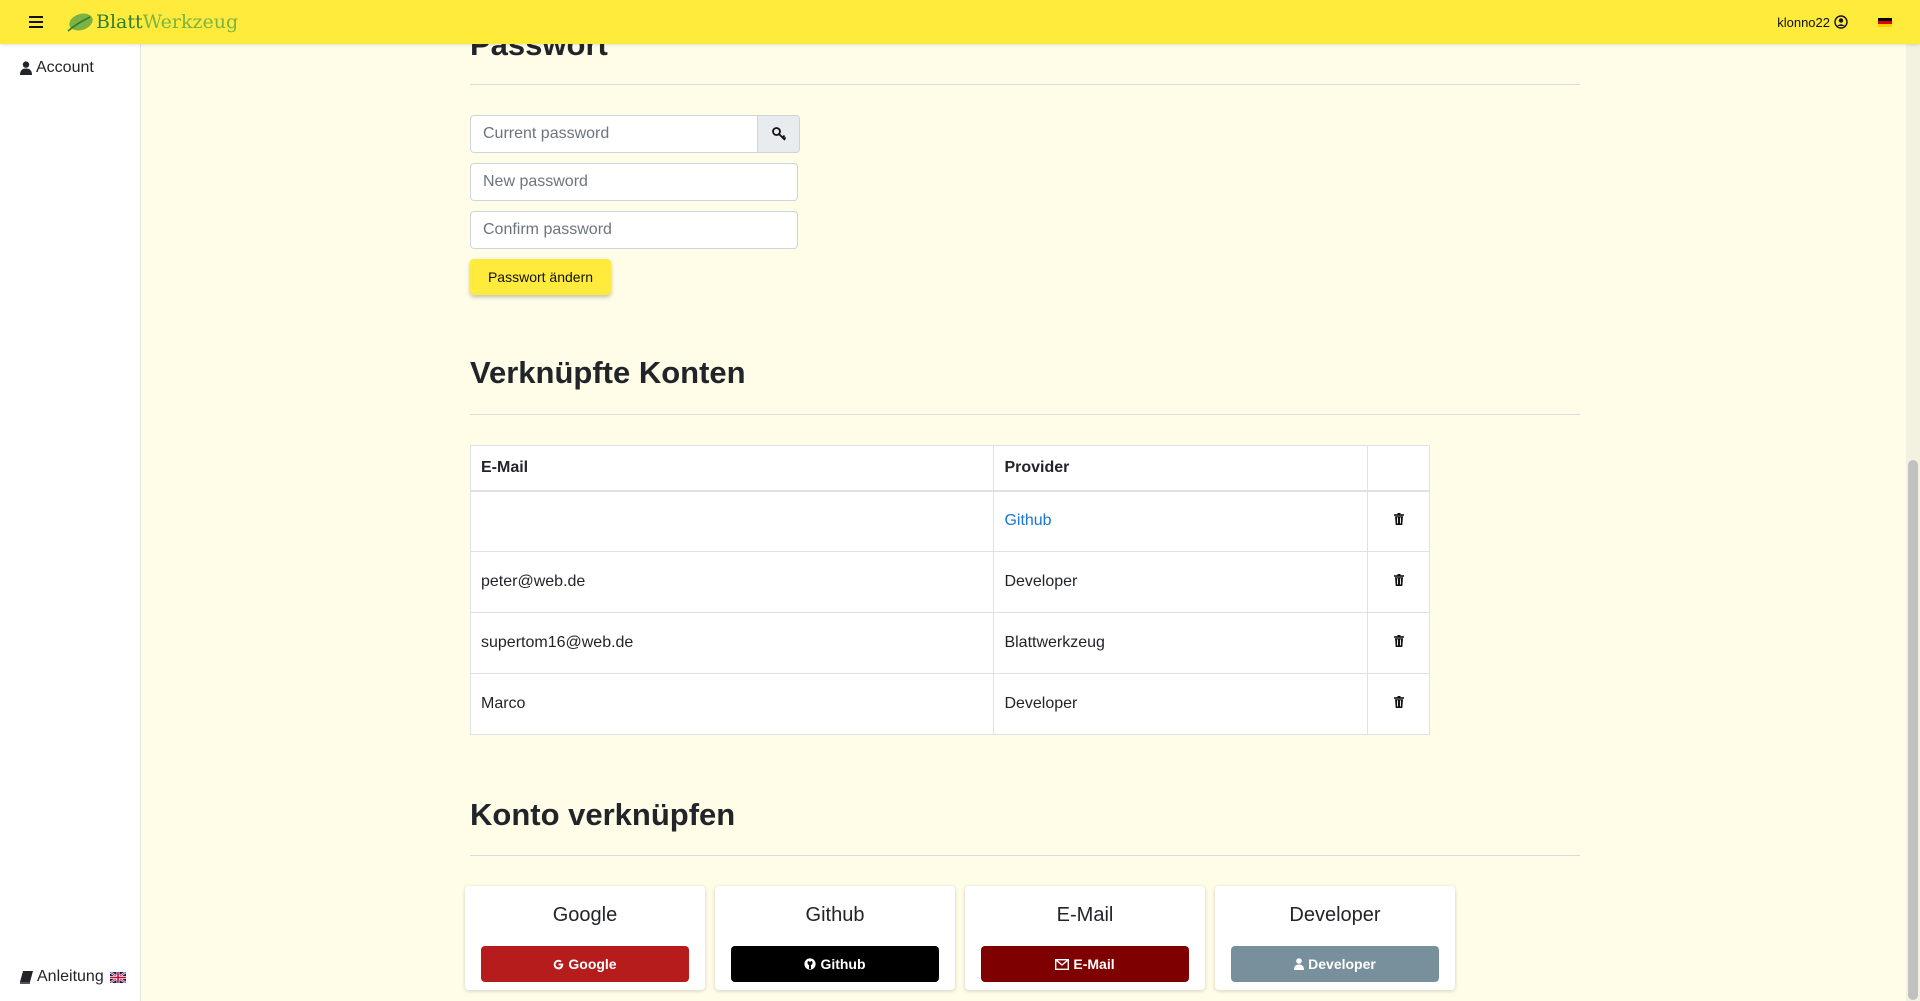  What do you see at coordinates (70, 522) in the screenshot?
I see `sidebar: Account Anleitung` at bounding box center [70, 522].